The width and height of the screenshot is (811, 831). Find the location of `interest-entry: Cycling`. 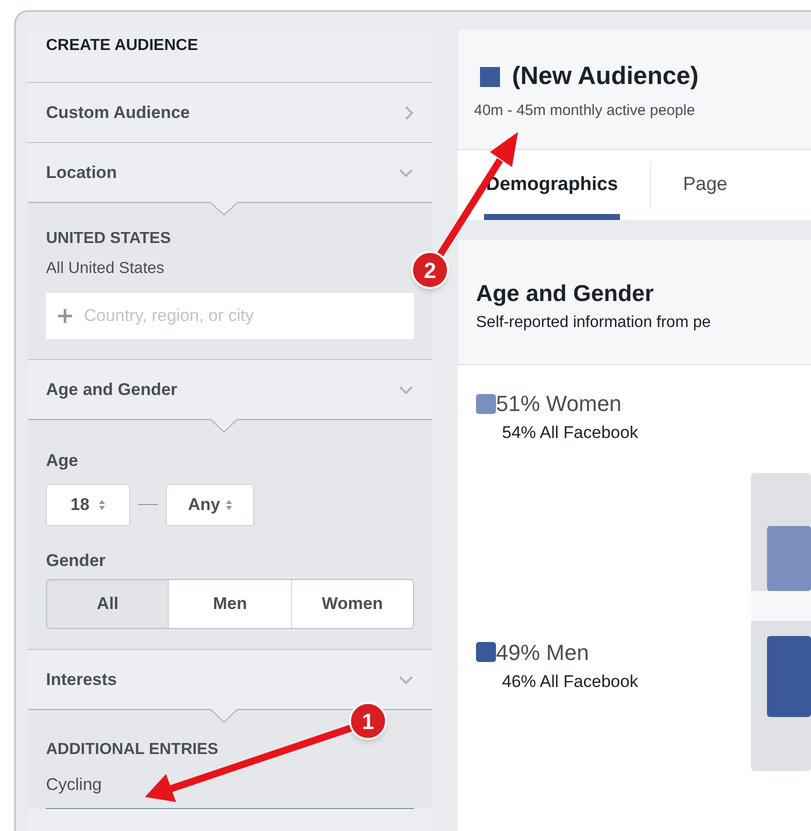

interest-entry: Cycling is located at coordinates (74, 785).